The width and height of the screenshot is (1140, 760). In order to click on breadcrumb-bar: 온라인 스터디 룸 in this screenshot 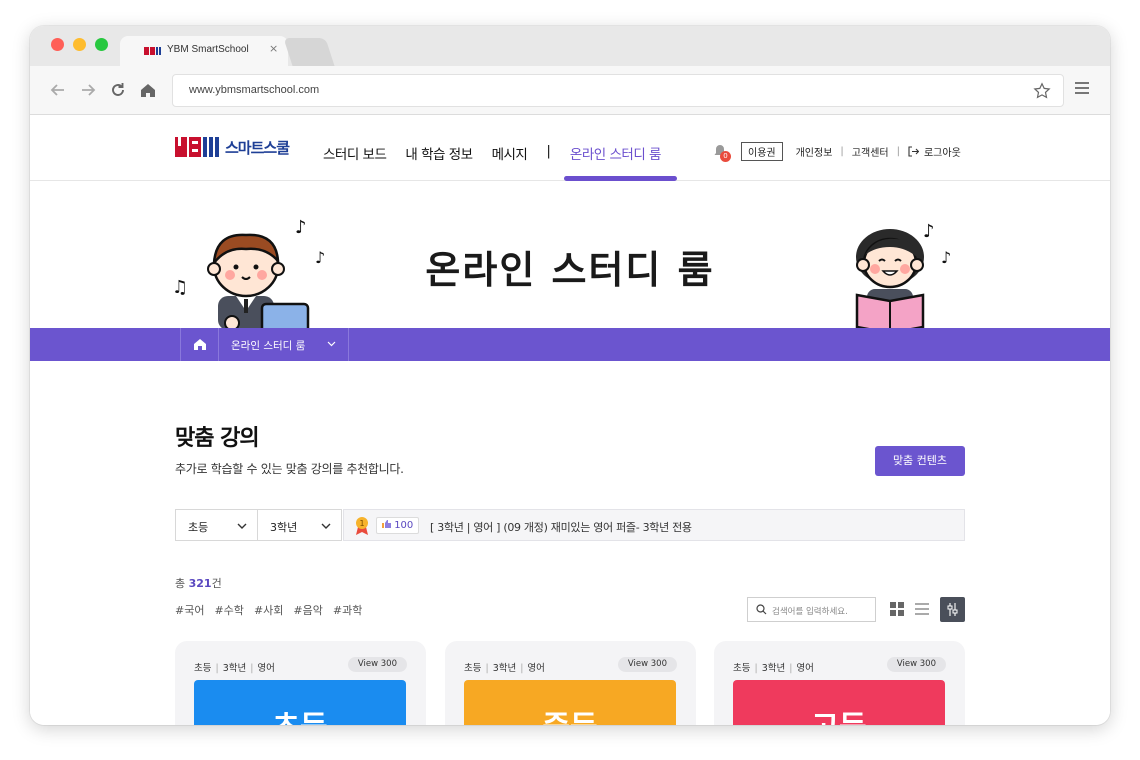, I will do `click(570, 344)`.